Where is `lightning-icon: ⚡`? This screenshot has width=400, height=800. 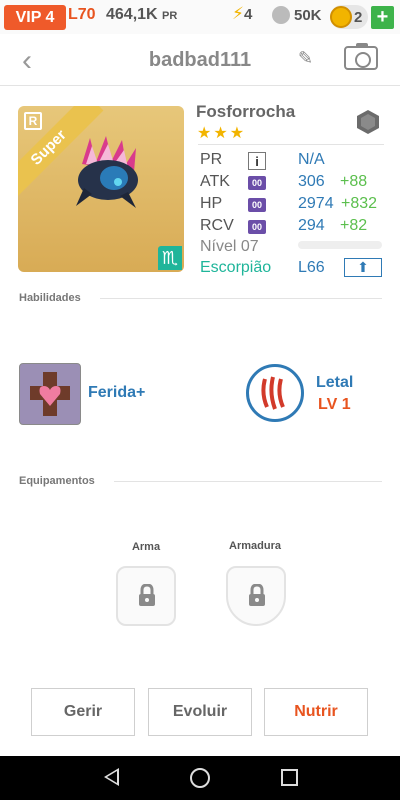 lightning-icon: ⚡ is located at coordinates (238, 13).